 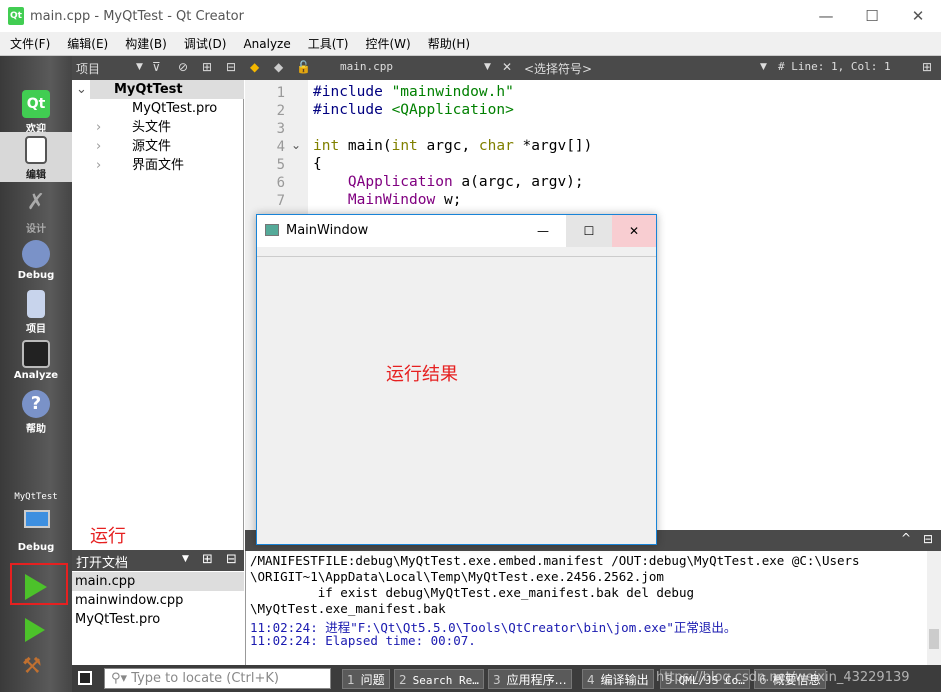 What do you see at coordinates (280, 93) in the screenshot?
I see `line-number: 1` at bounding box center [280, 93].